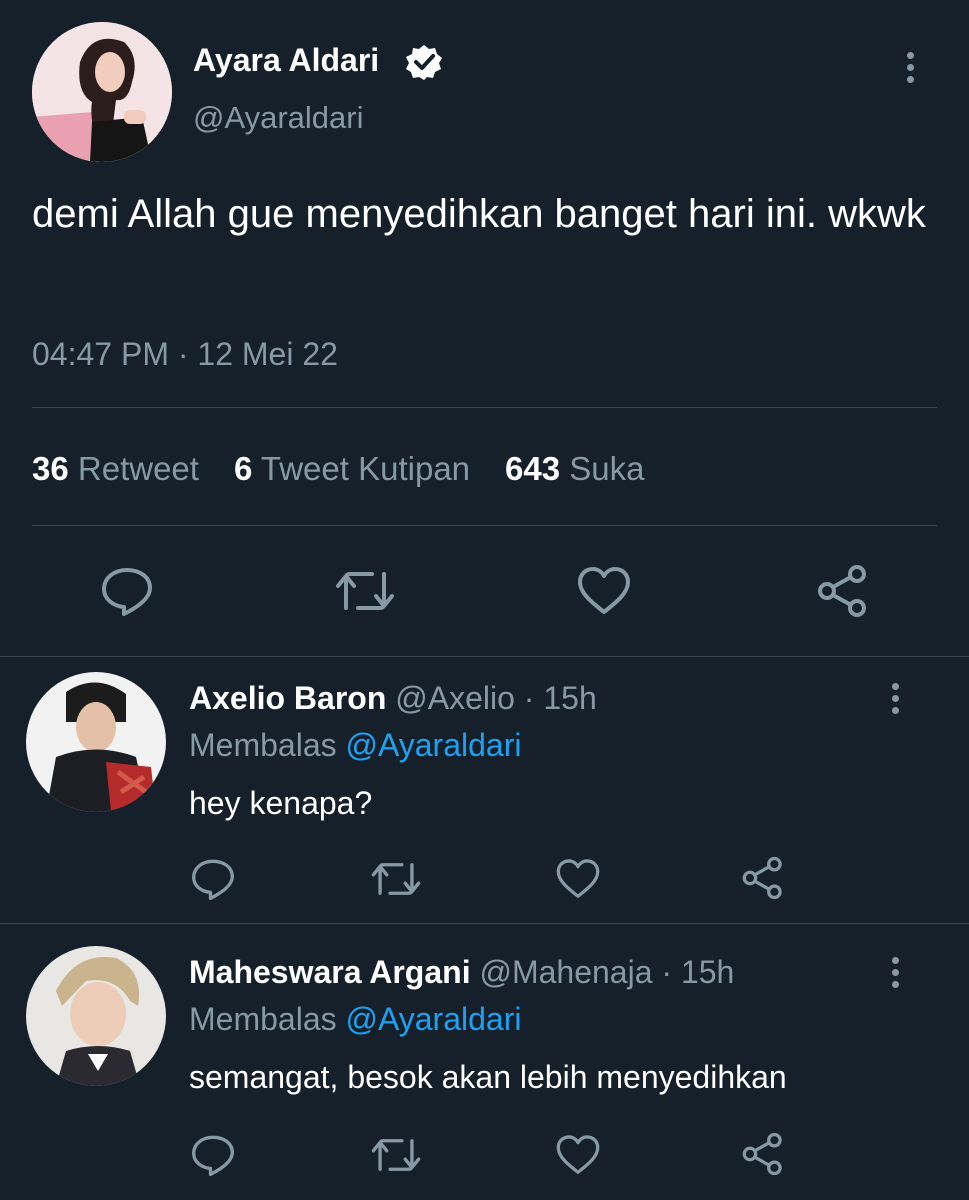  I want to click on tweet-stats: 36 Retweet 6 Tweet Kutipan 643 Suka, so click(338, 469).